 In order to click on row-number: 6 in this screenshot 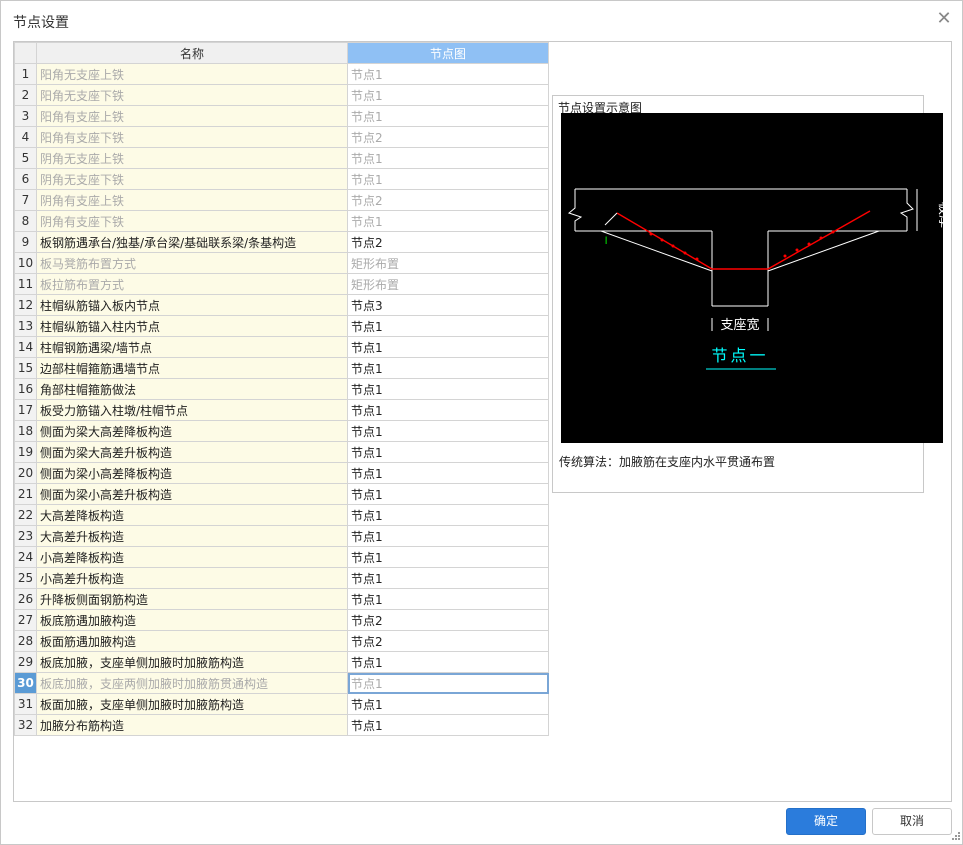, I will do `click(25, 179)`.